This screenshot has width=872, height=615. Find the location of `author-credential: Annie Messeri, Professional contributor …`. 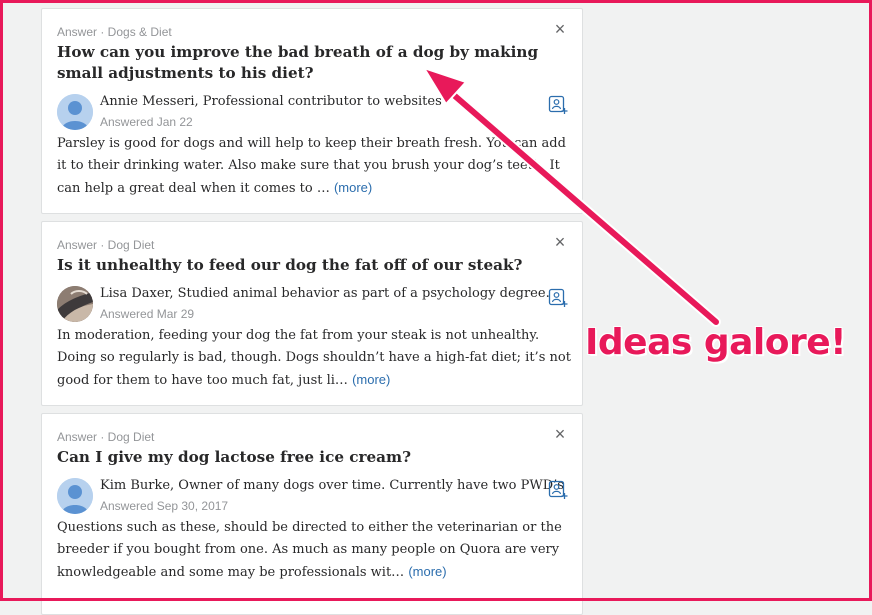

author-credential: Annie Messeri, Professional contributor … is located at coordinates (271, 101).